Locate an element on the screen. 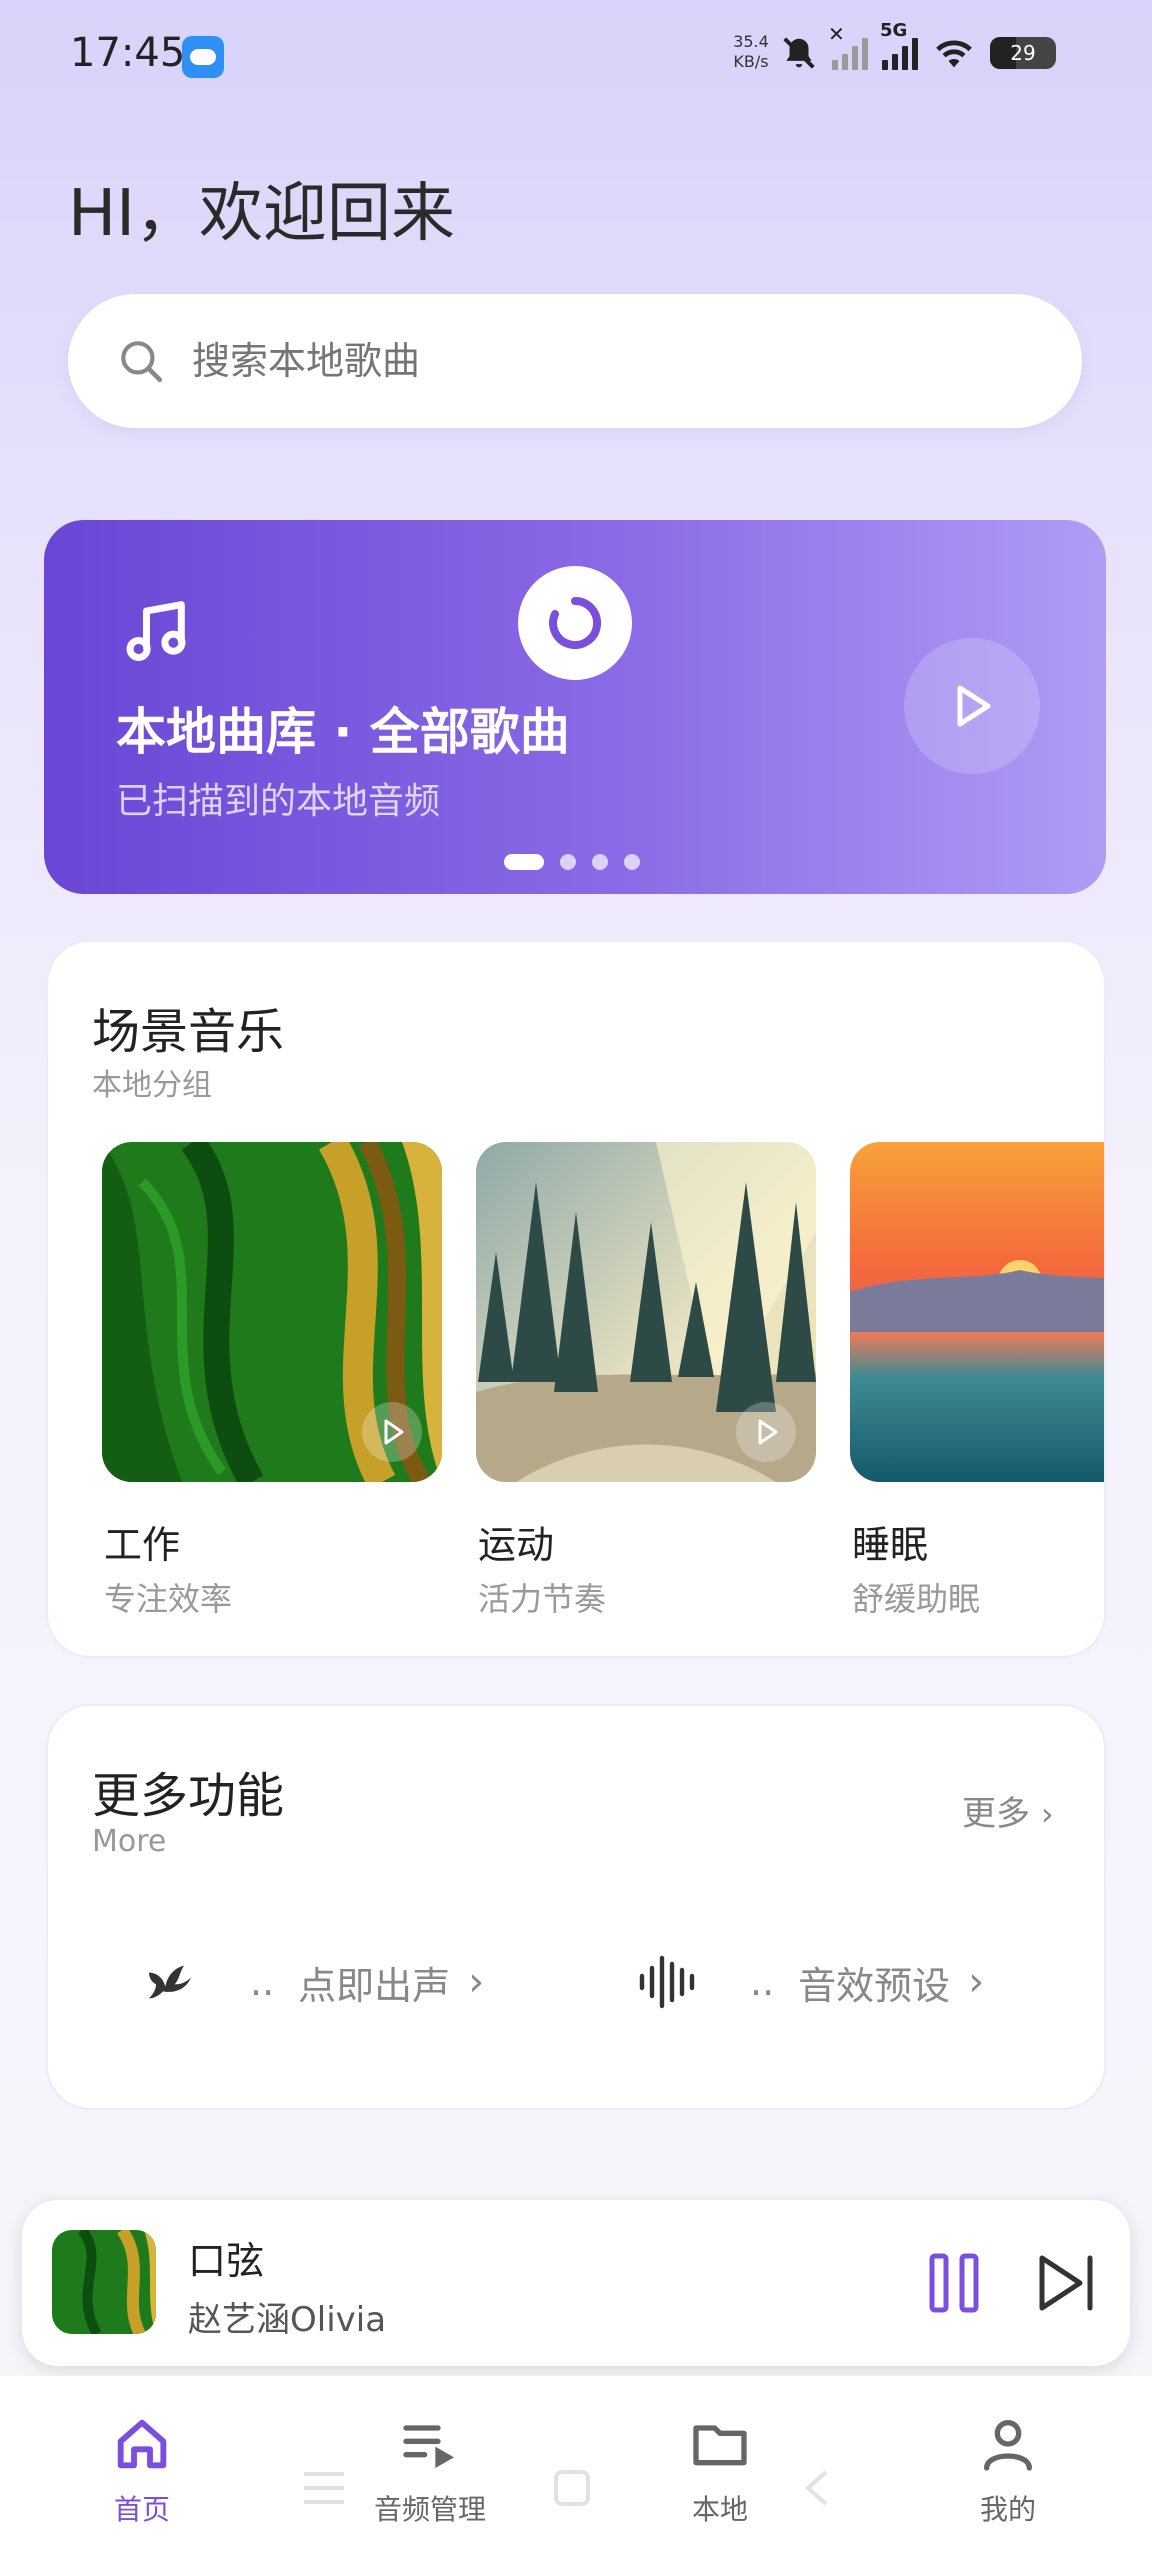  wifi-icon is located at coordinates (954, 54).